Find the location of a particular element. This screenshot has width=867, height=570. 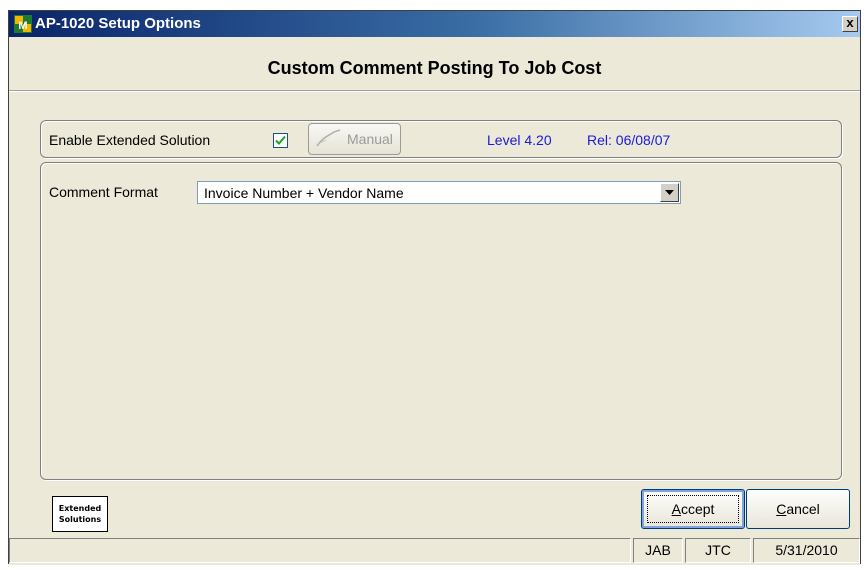

checkmark-icon is located at coordinates (280, 140).